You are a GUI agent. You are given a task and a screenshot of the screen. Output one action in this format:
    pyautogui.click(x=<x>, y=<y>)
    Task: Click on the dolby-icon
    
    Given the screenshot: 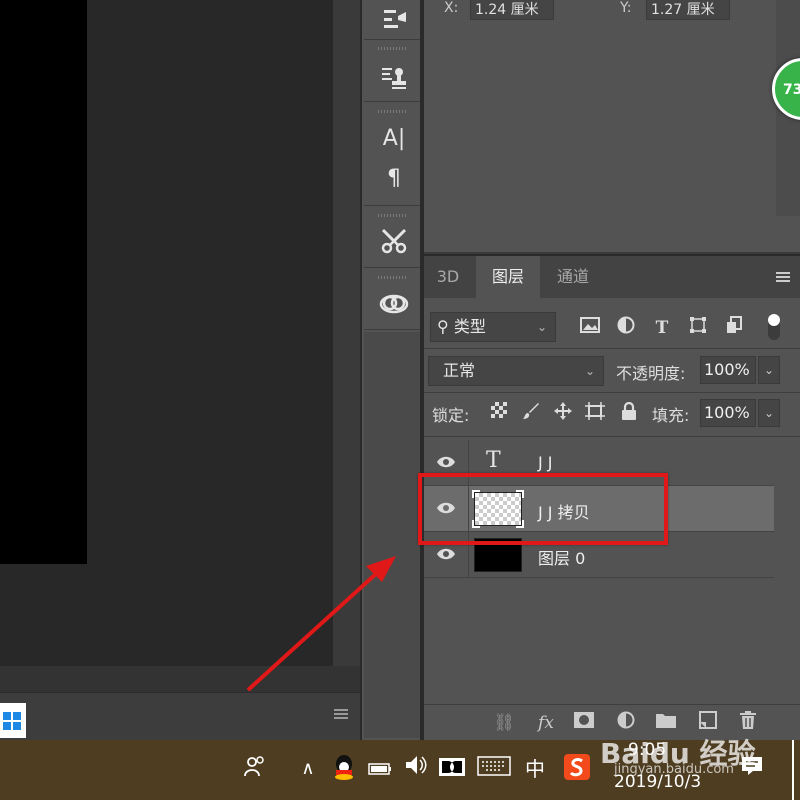 What is the action you would take?
    pyautogui.click(x=452, y=769)
    